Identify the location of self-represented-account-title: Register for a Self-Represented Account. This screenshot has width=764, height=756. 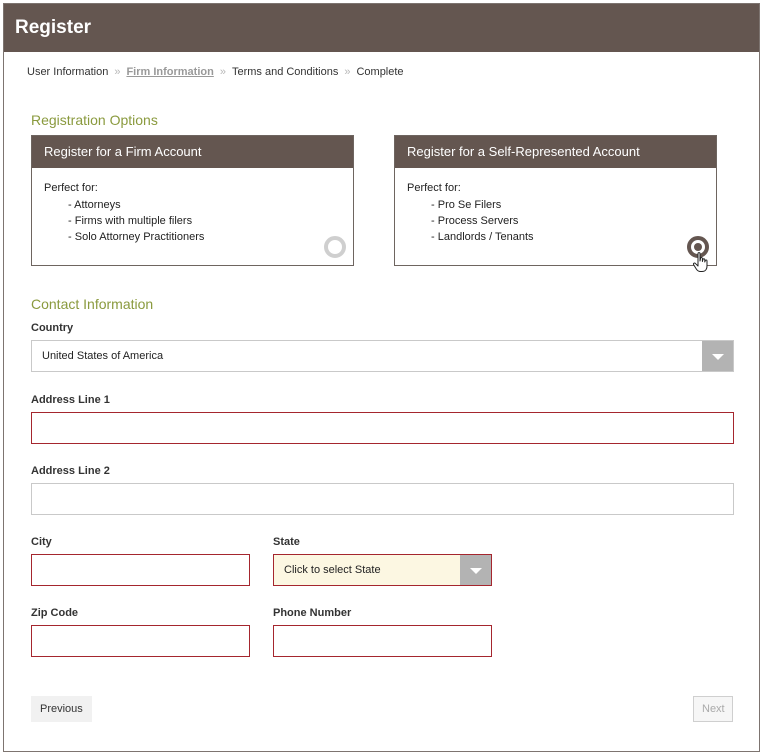
(555, 152).